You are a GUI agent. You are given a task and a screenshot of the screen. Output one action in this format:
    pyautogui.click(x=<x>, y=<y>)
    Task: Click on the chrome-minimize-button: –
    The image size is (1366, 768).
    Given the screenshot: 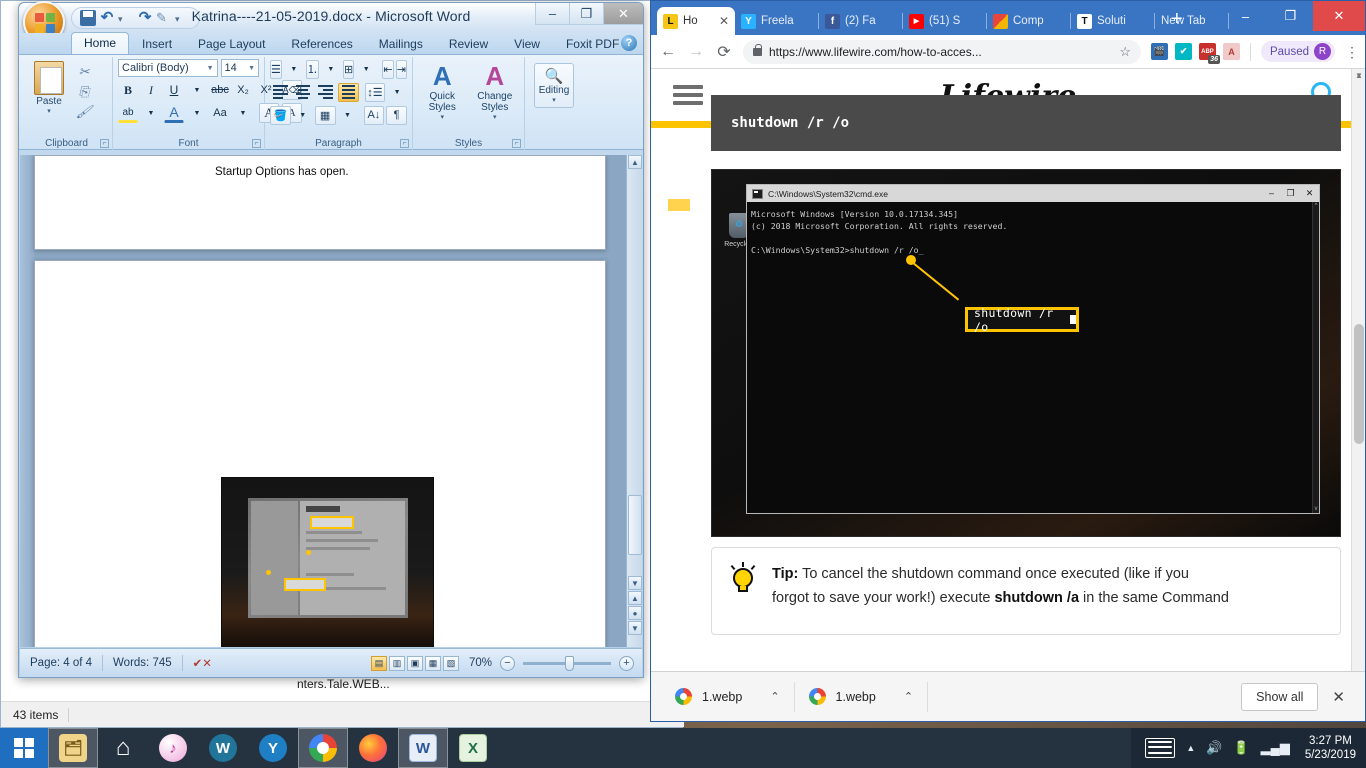 What is the action you would take?
    pyautogui.click(x=1245, y=16)
    